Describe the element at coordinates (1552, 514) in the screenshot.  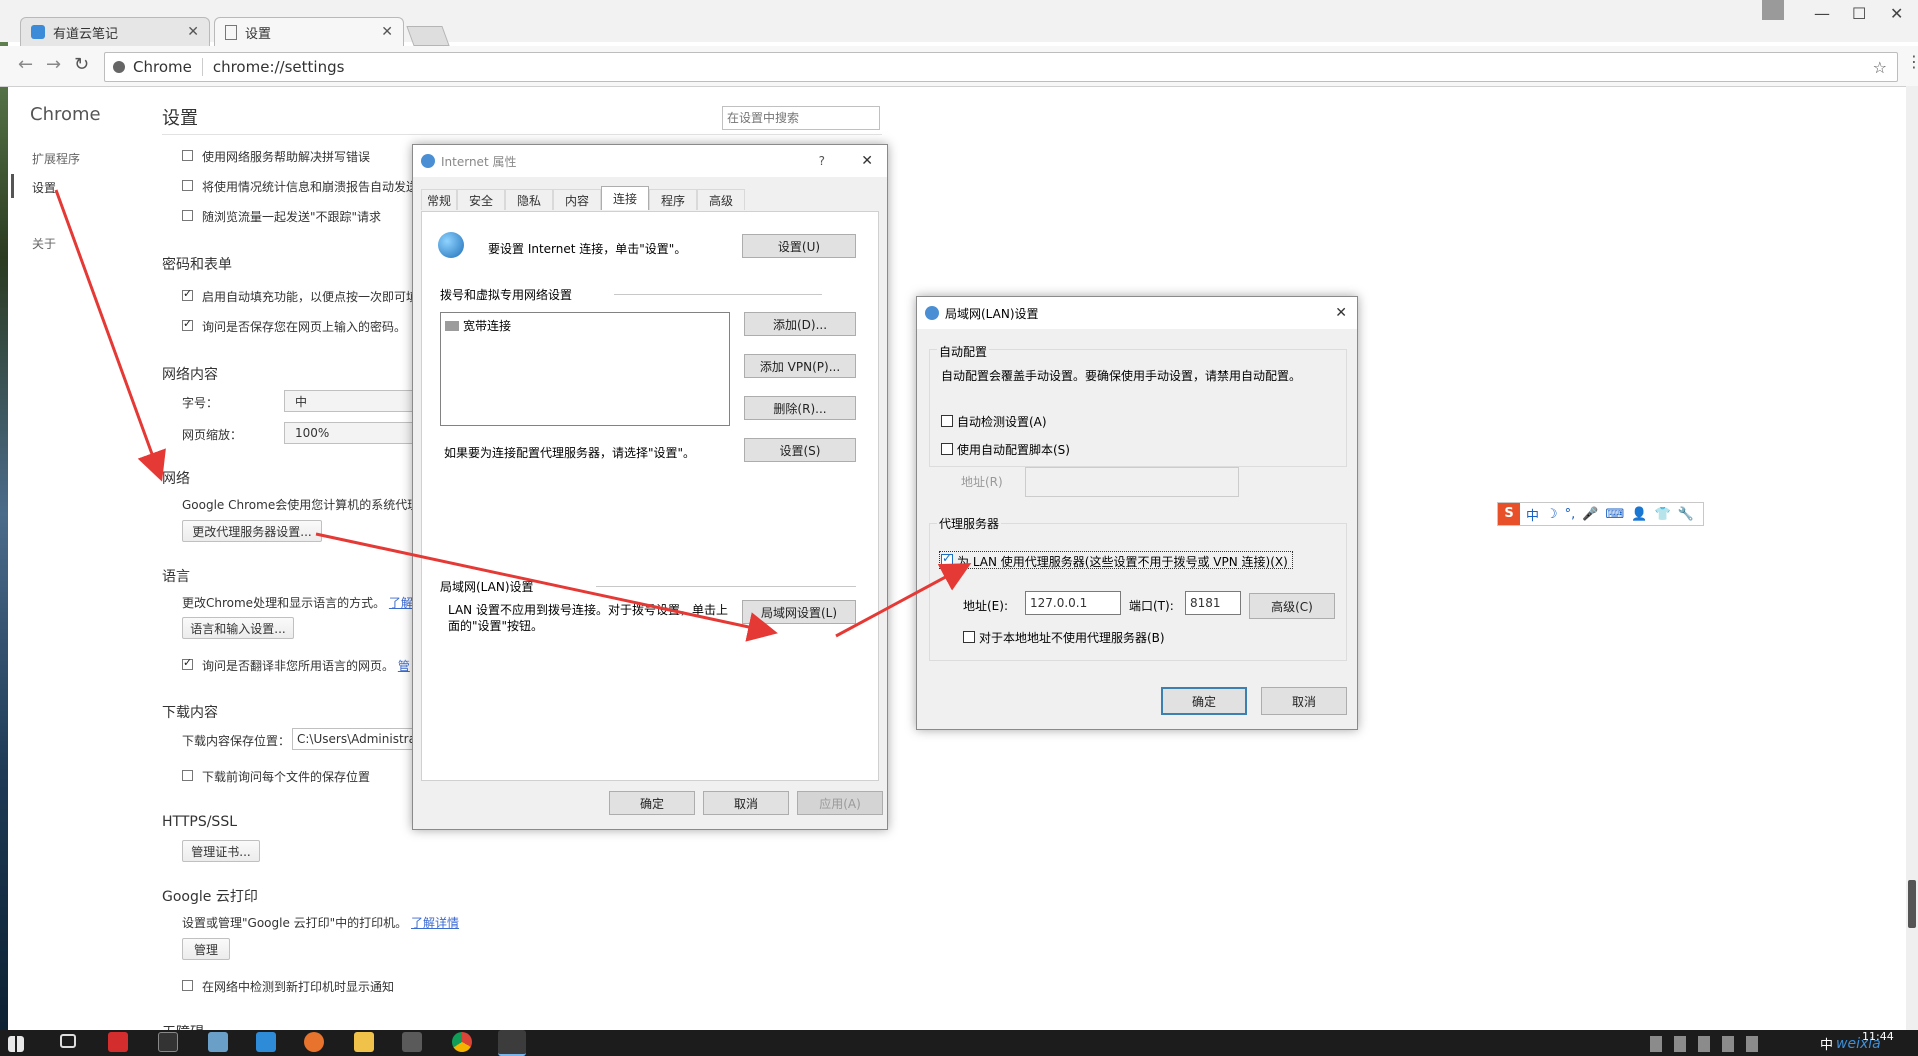
I see `half-width-icon: ☽` at that location.